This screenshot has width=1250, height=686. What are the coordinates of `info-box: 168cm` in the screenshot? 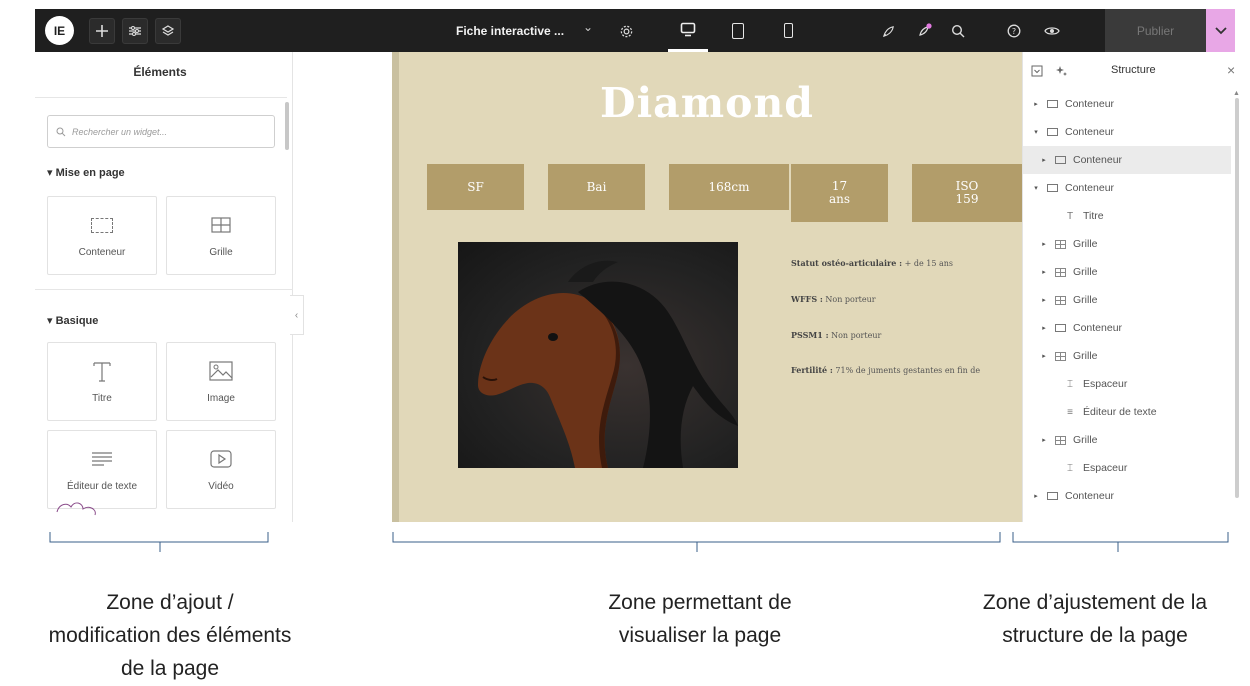 It's located at (729, 187).